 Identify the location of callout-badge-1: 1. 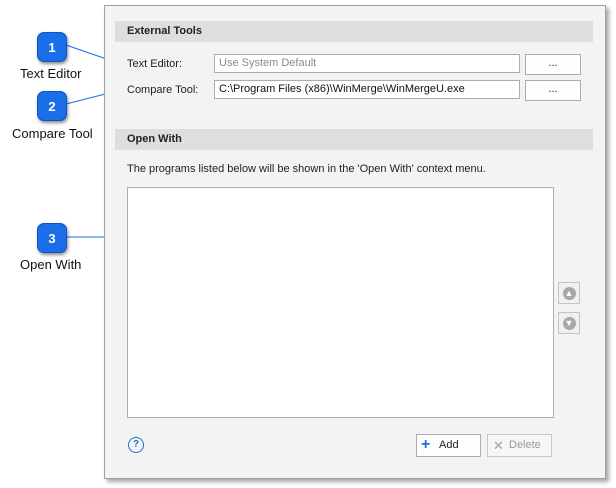
(52, 47).